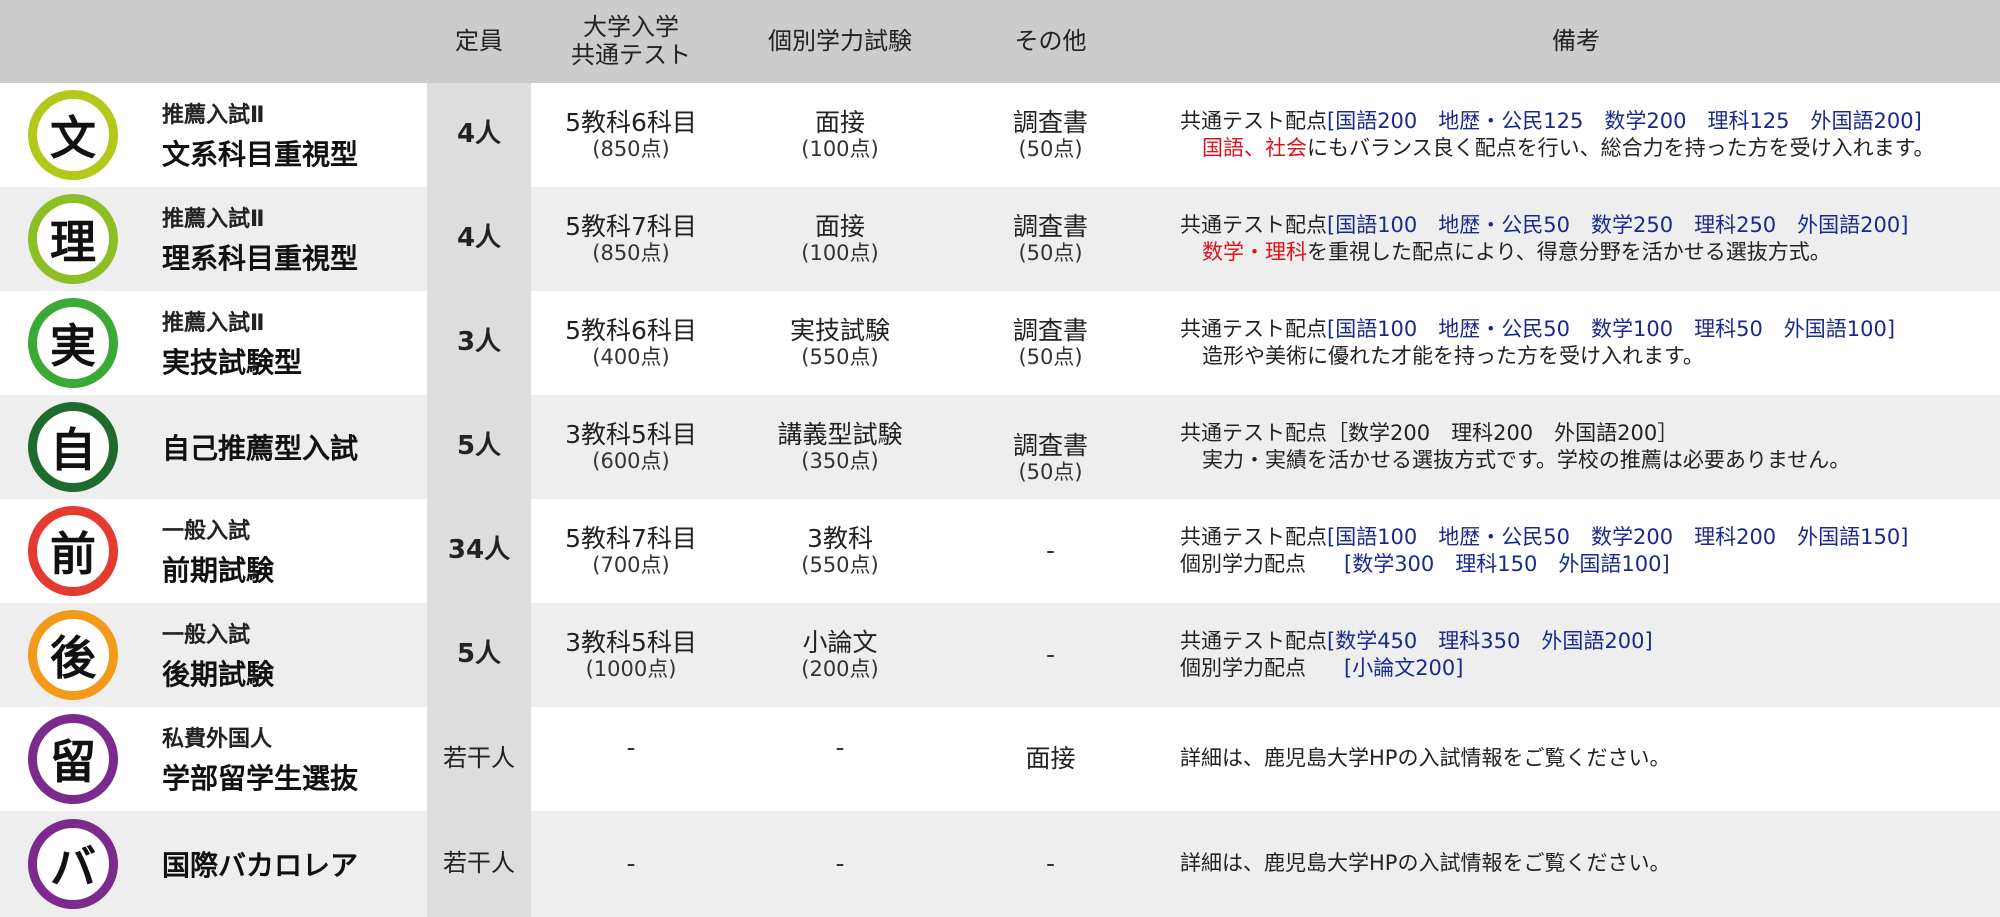 The height and width of the screenshot is (917, 2000). What do you see at coordinates (631, 565) in the screenshot?
I see `common-sub: (700点)` at bounding box center [631, 565].